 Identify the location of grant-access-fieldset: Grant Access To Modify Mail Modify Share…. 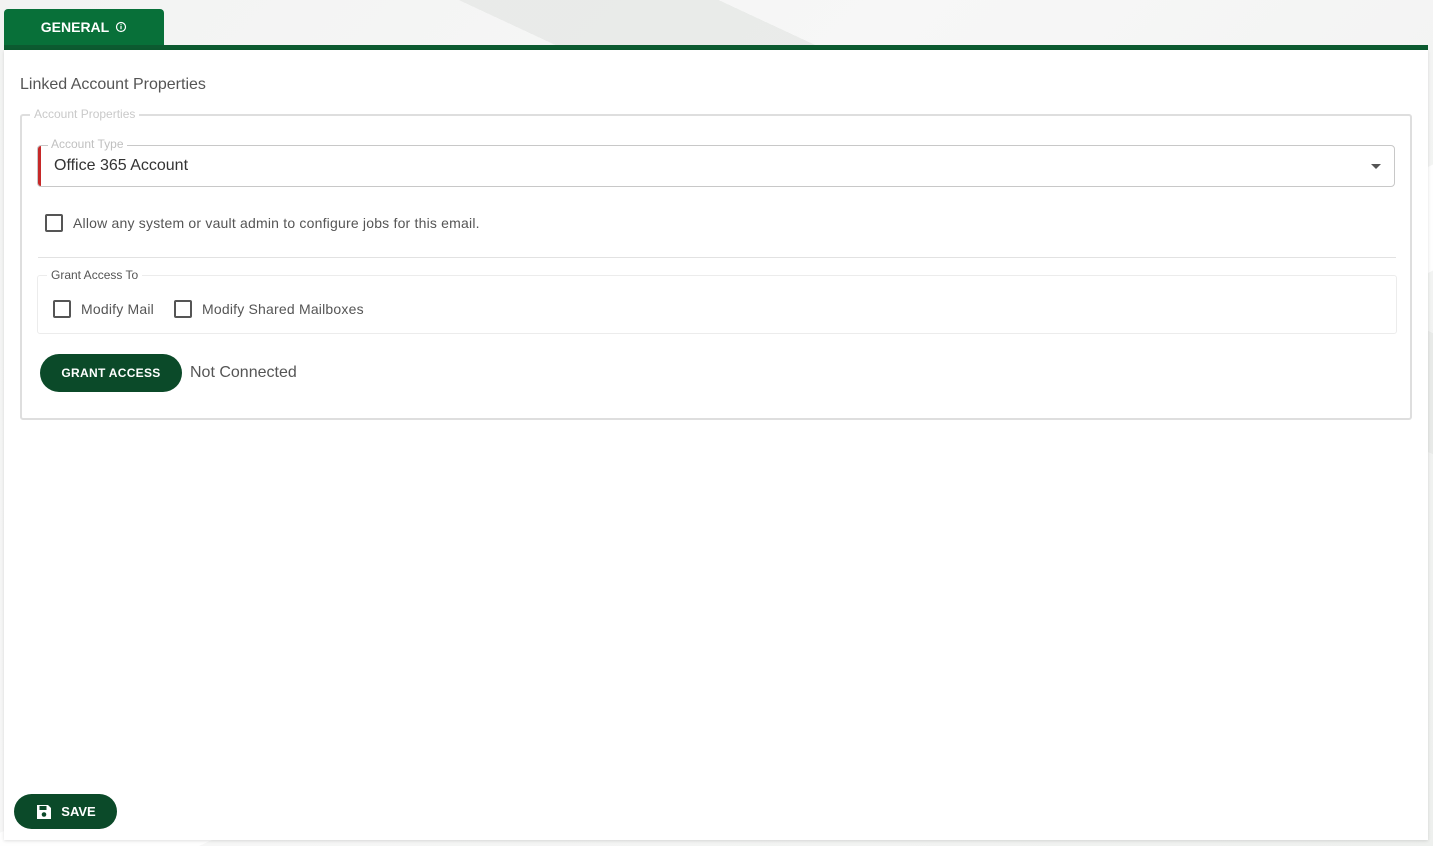
(717, 301).